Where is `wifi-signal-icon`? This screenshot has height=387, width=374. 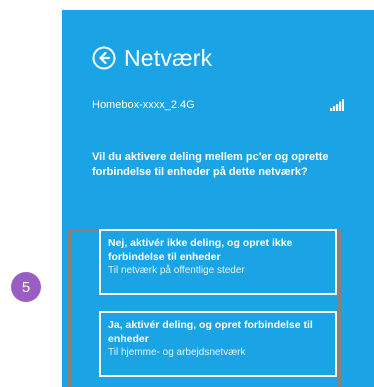
wifi-signal-icon is located at coordinates (337, 105).